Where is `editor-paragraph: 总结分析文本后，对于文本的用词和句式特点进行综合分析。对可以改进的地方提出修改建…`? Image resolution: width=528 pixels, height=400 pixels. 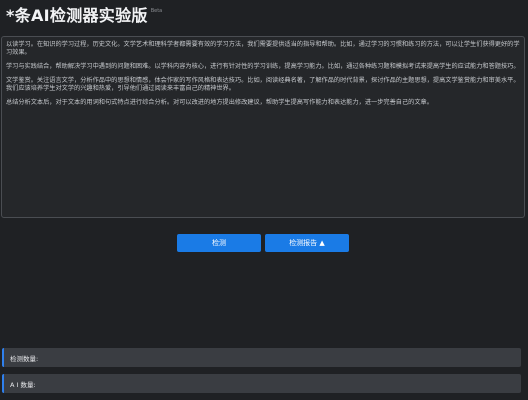 editor-paragraph: 总结分析文本后，对于文本的用词和句式特点进行综合分析。对可以改进的地方提出修改建… is located at coordinates (219, 102).